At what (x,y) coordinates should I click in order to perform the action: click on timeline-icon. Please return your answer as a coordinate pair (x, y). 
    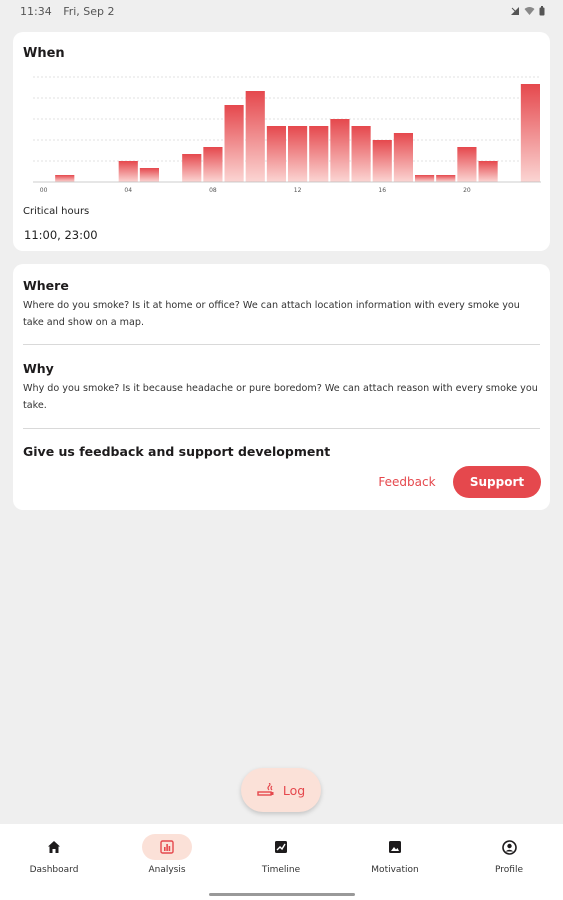
    Looking at the image, I should click on (281, 847).